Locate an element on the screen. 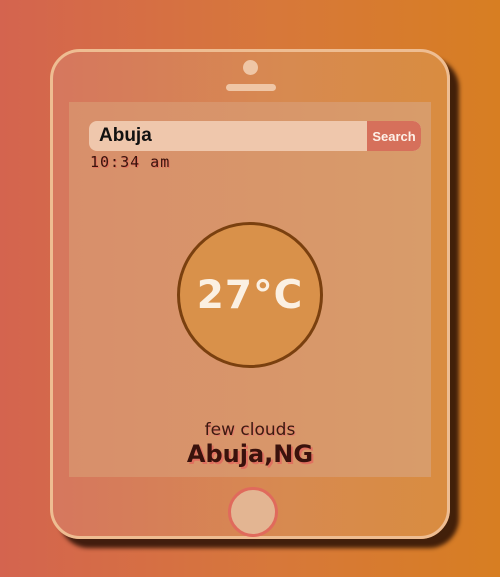 The width and height of the screenshot is (500, 577). temperature-circle: 27°C is located at coordinates (250, 295).